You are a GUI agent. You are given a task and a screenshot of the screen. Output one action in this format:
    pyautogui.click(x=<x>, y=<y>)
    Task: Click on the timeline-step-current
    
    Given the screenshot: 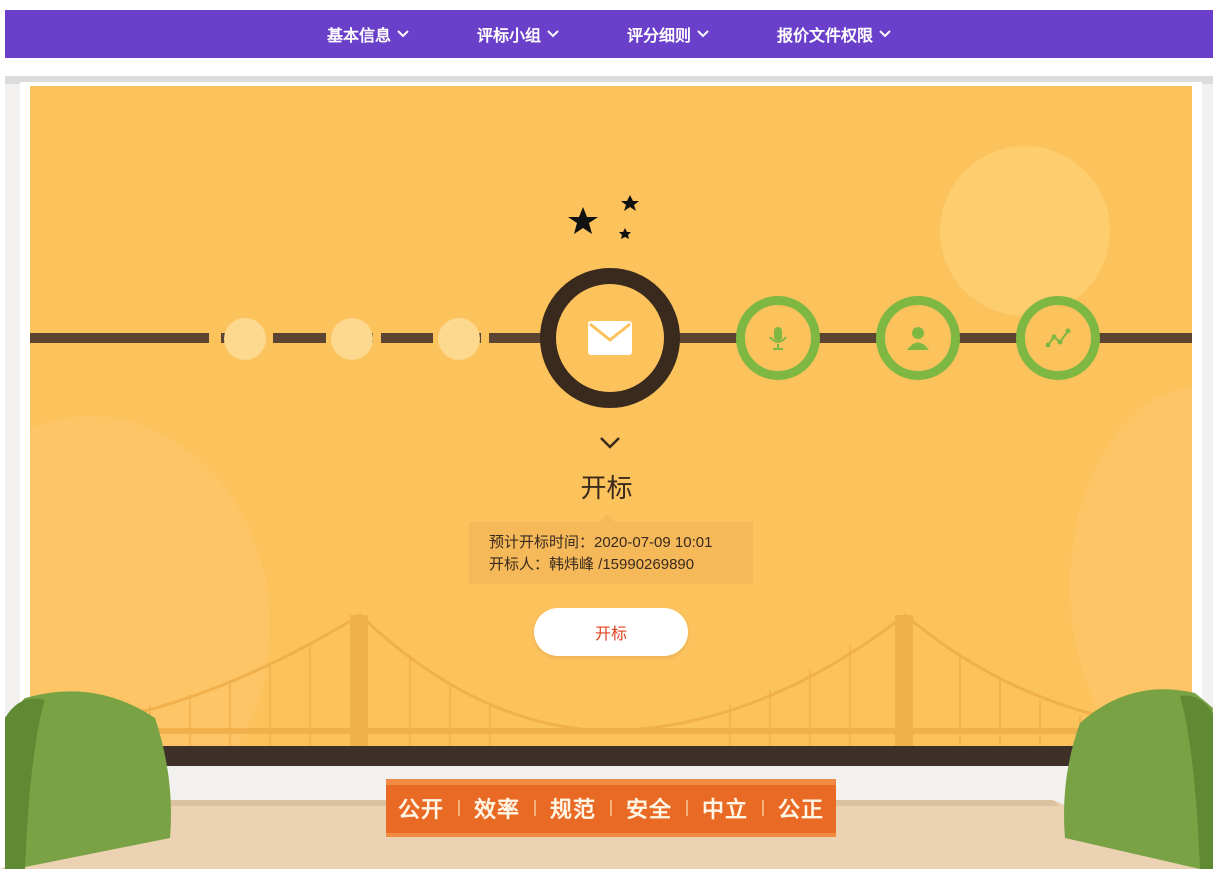 What is the action you would take?
    pyautogui.click(x=610, y=338)
    